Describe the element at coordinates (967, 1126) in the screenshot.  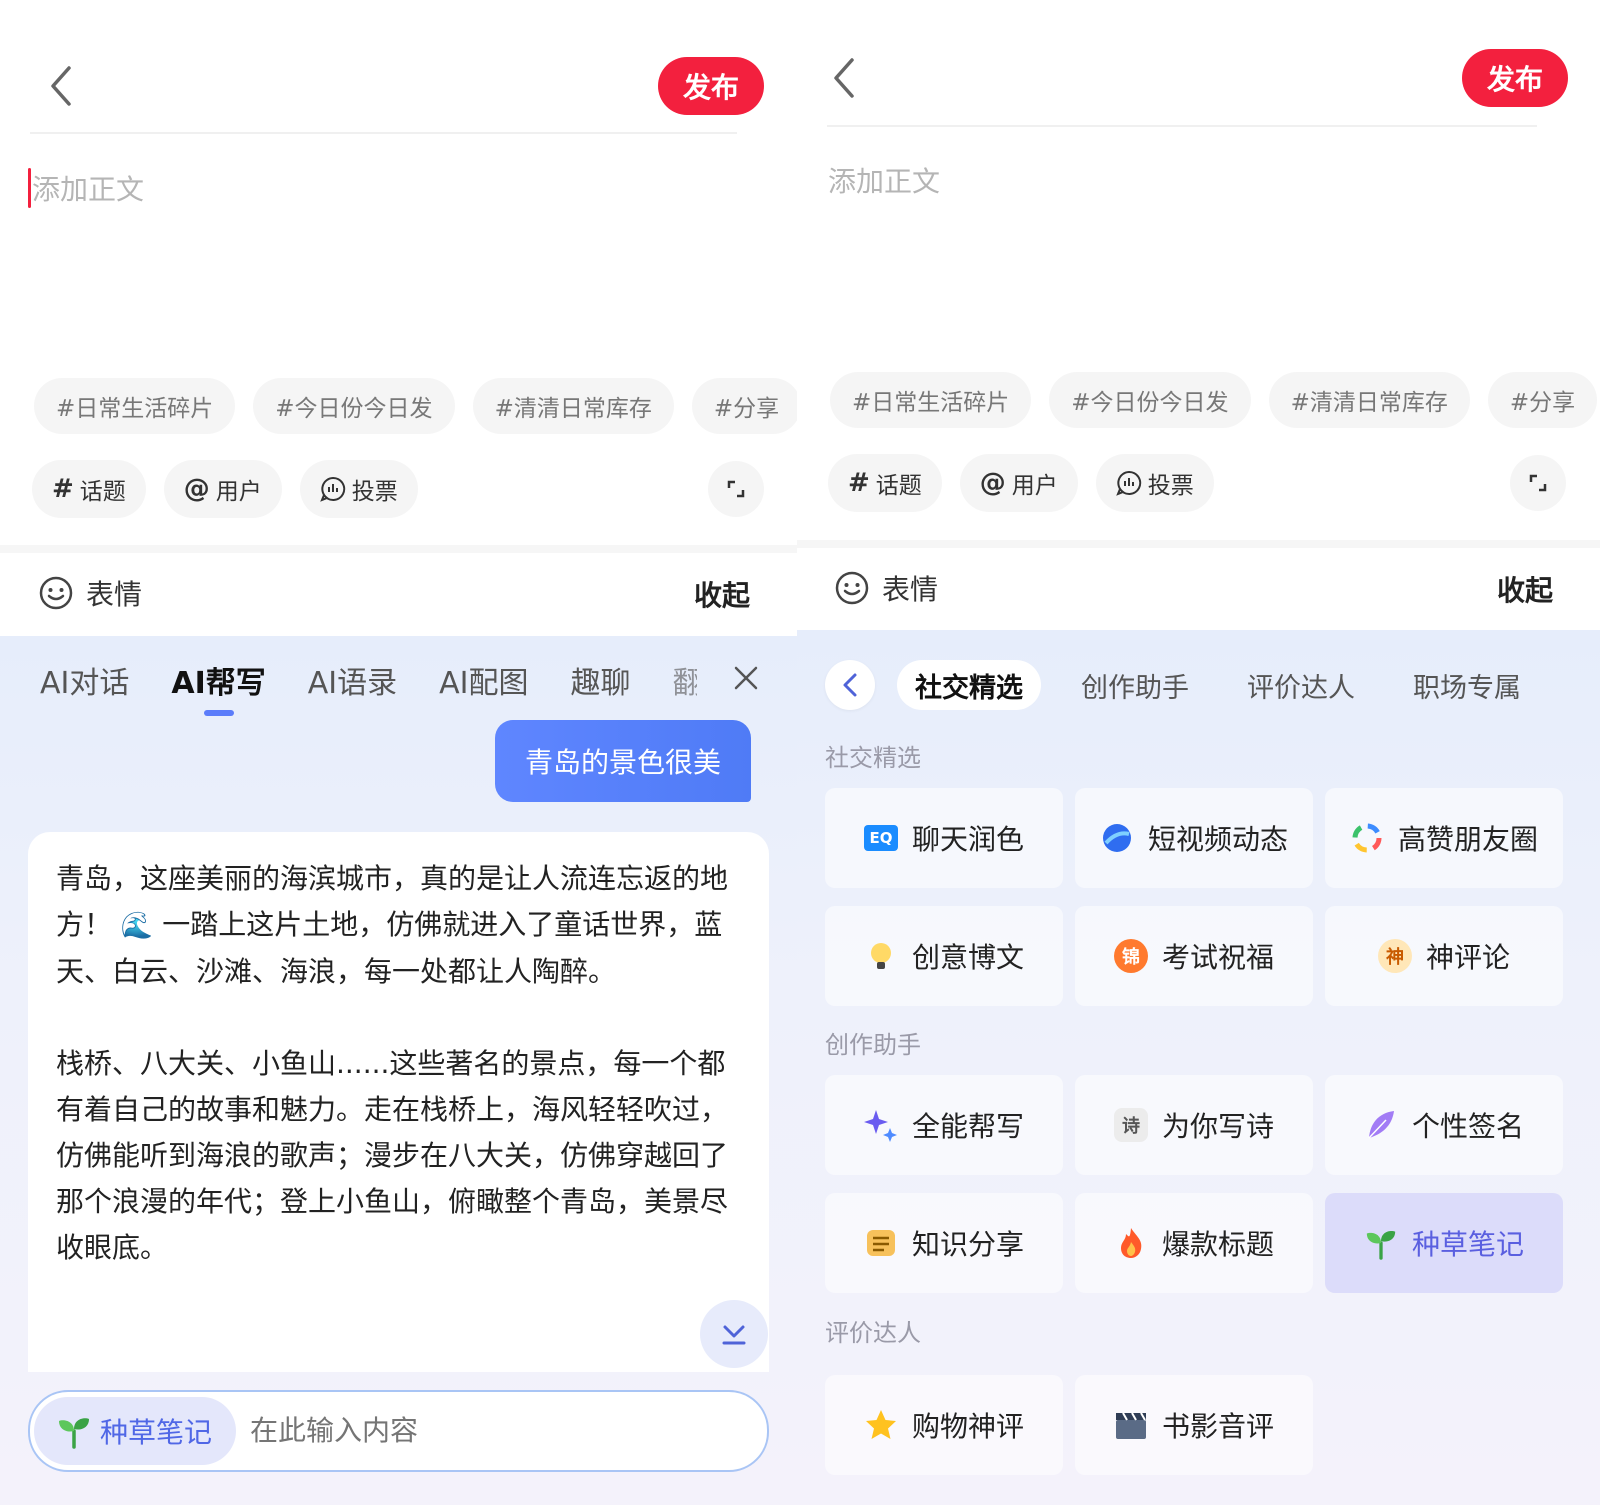
I see `template-card-label: 全能帮写` at that location.